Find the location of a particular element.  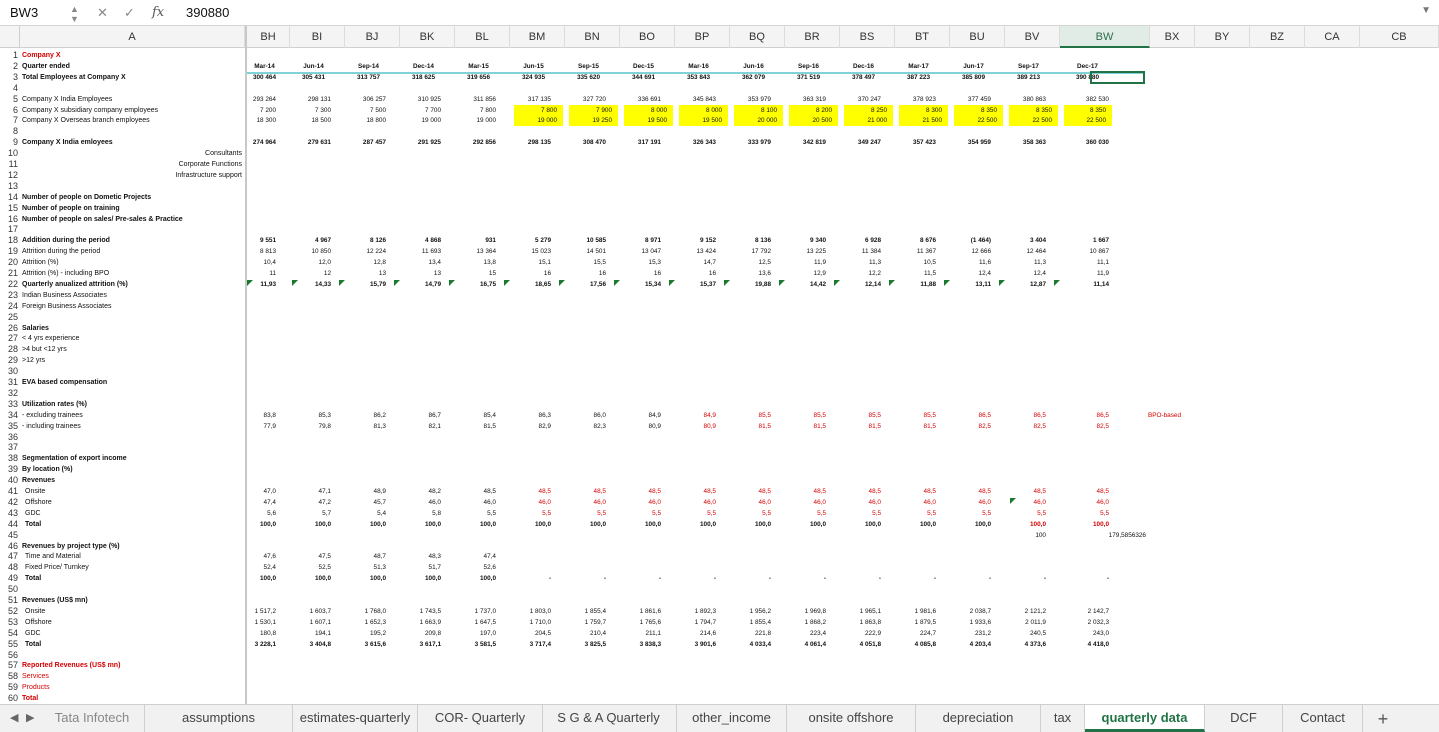

cell-bk-52: 1 743,5 is located at coordinates (423, 611).